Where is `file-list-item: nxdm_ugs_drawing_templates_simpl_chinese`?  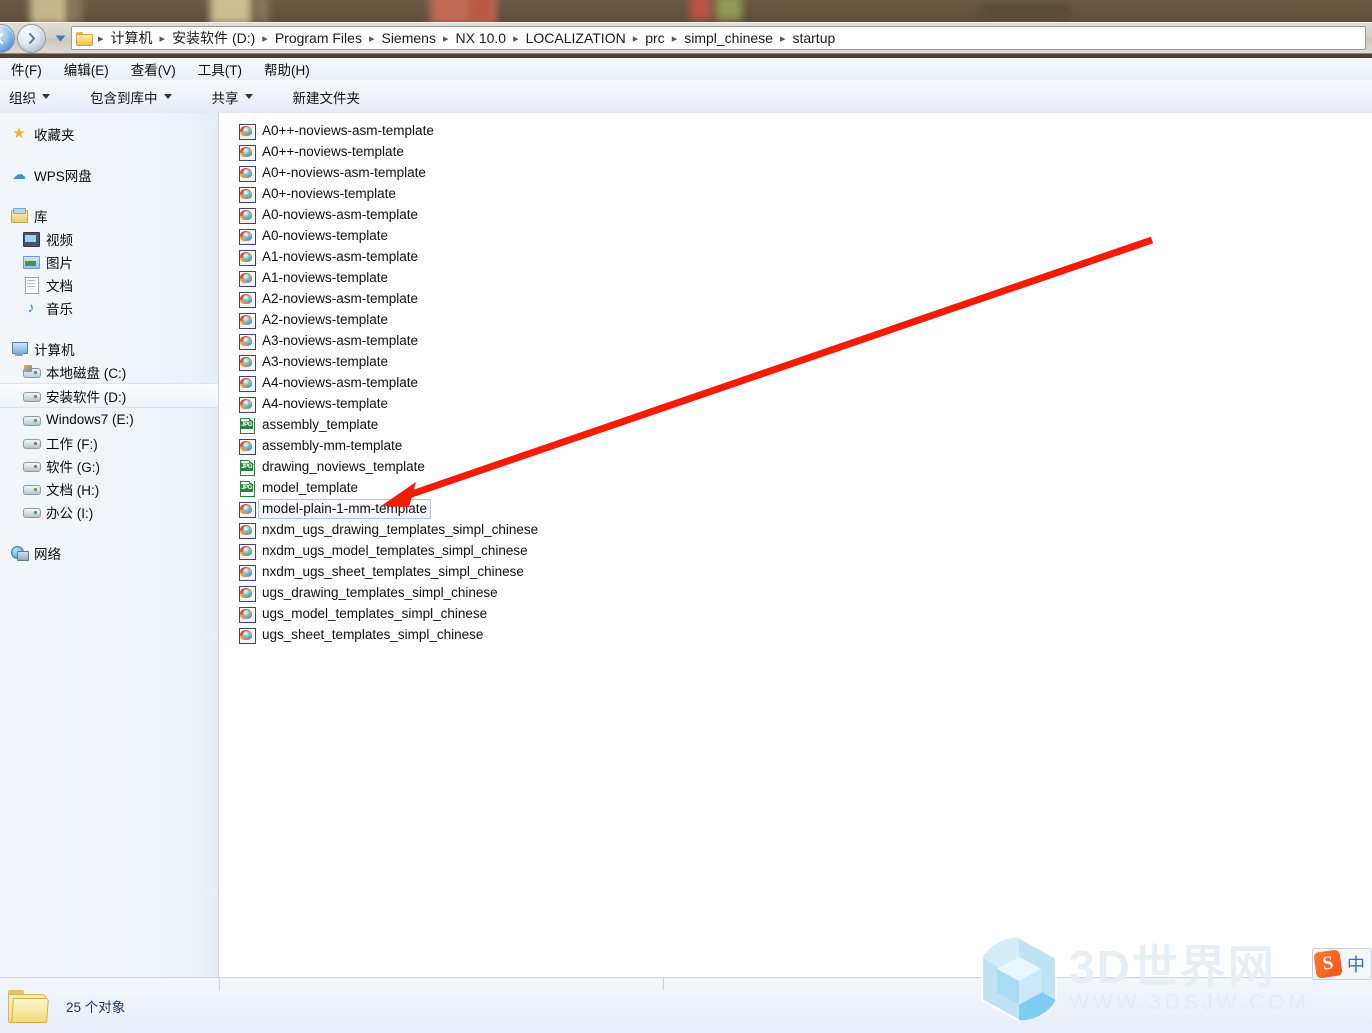 file-list-item: nxdm_ugs_drawing_templates_simpl_chinese is located at coordinates (796, 529).